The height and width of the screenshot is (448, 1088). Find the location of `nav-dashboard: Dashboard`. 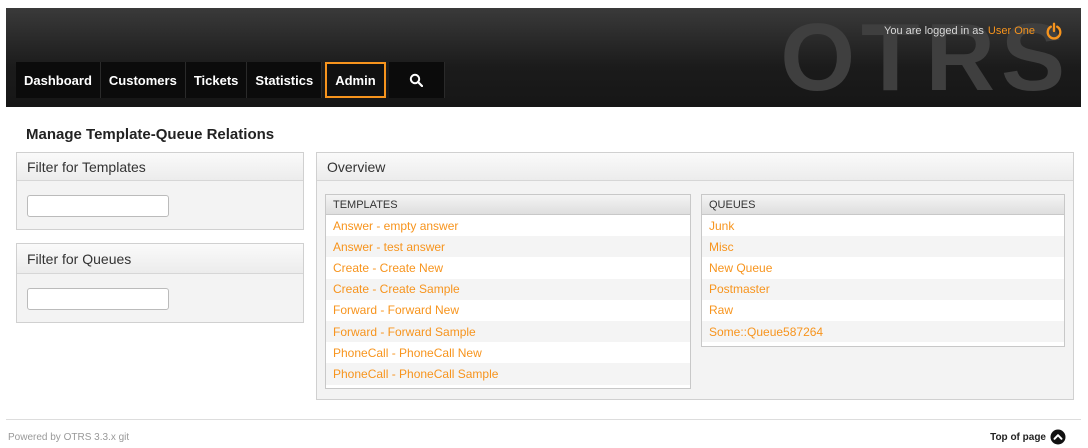

nav-dashboard: Dashboard is located at coordinates (58, 80).